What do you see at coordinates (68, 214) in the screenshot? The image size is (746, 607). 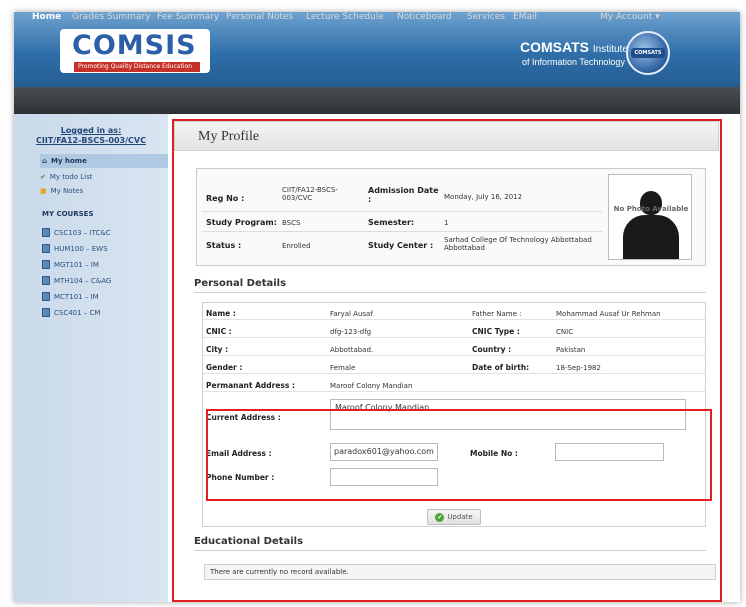 I see `courses-heading: MY COURSES` at bounding box center [68, 214].